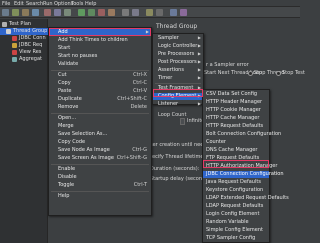  What do you see at coordinates (140, 75) in the screenshot?
I see `menu-item-shortcut: Ctrl-X` at bounding box center [140, 75].